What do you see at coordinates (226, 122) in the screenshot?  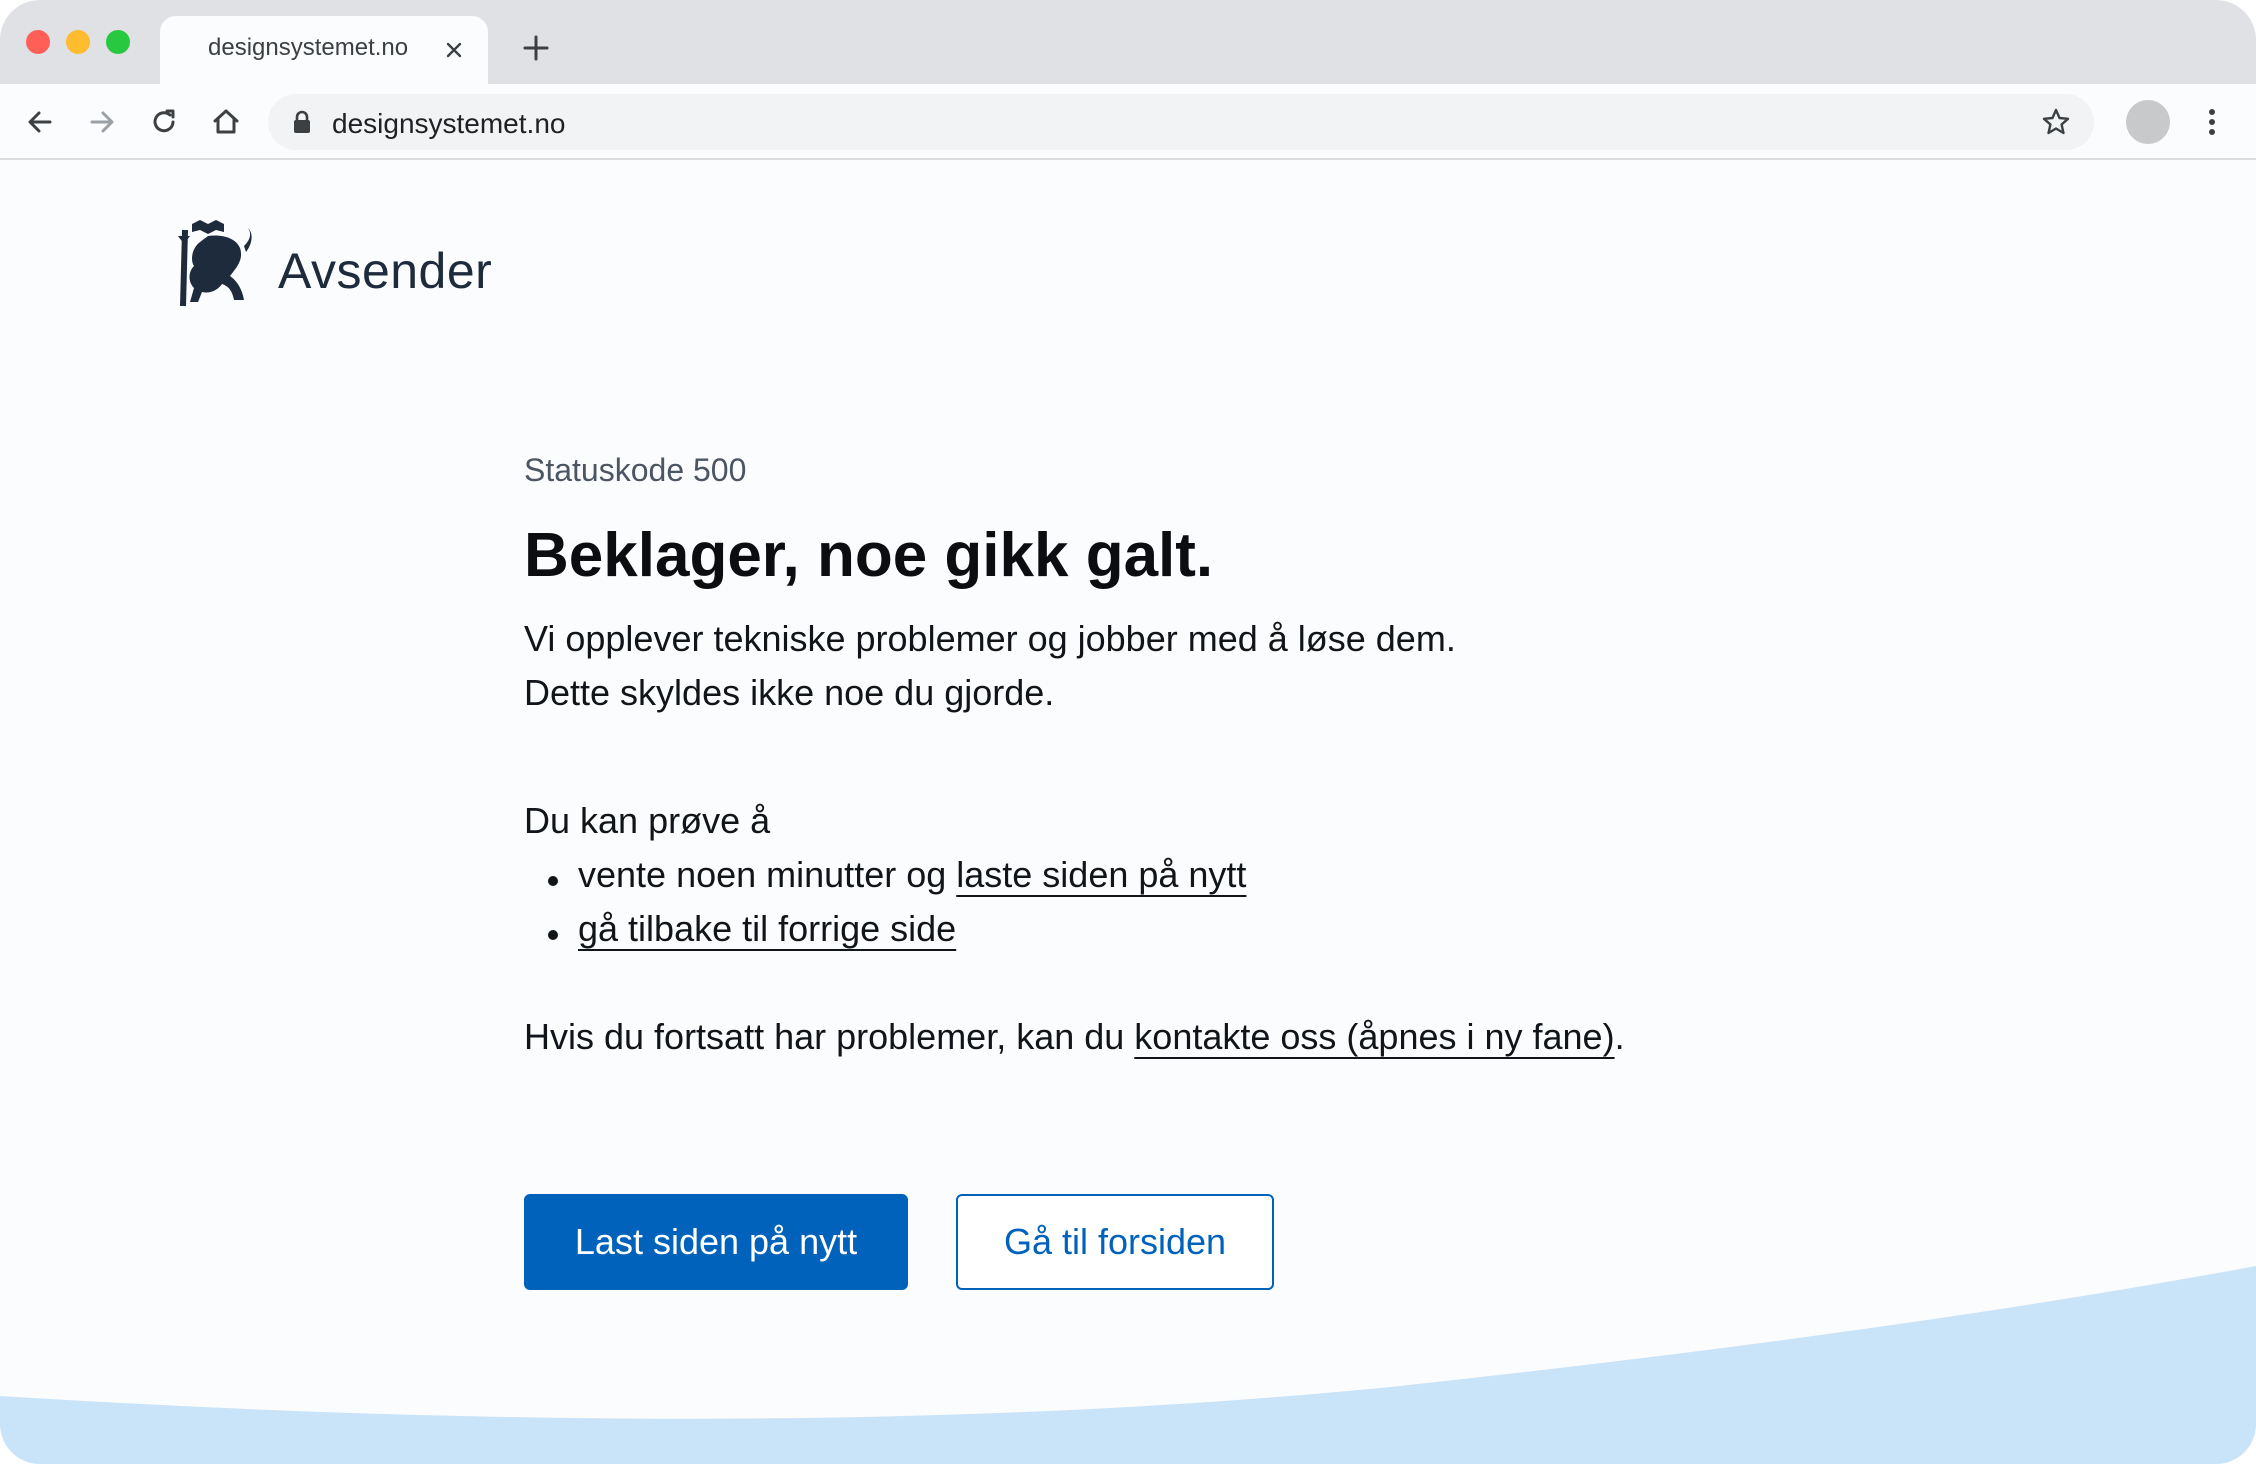 I see `home-icon` at bounding box center [226, 122].